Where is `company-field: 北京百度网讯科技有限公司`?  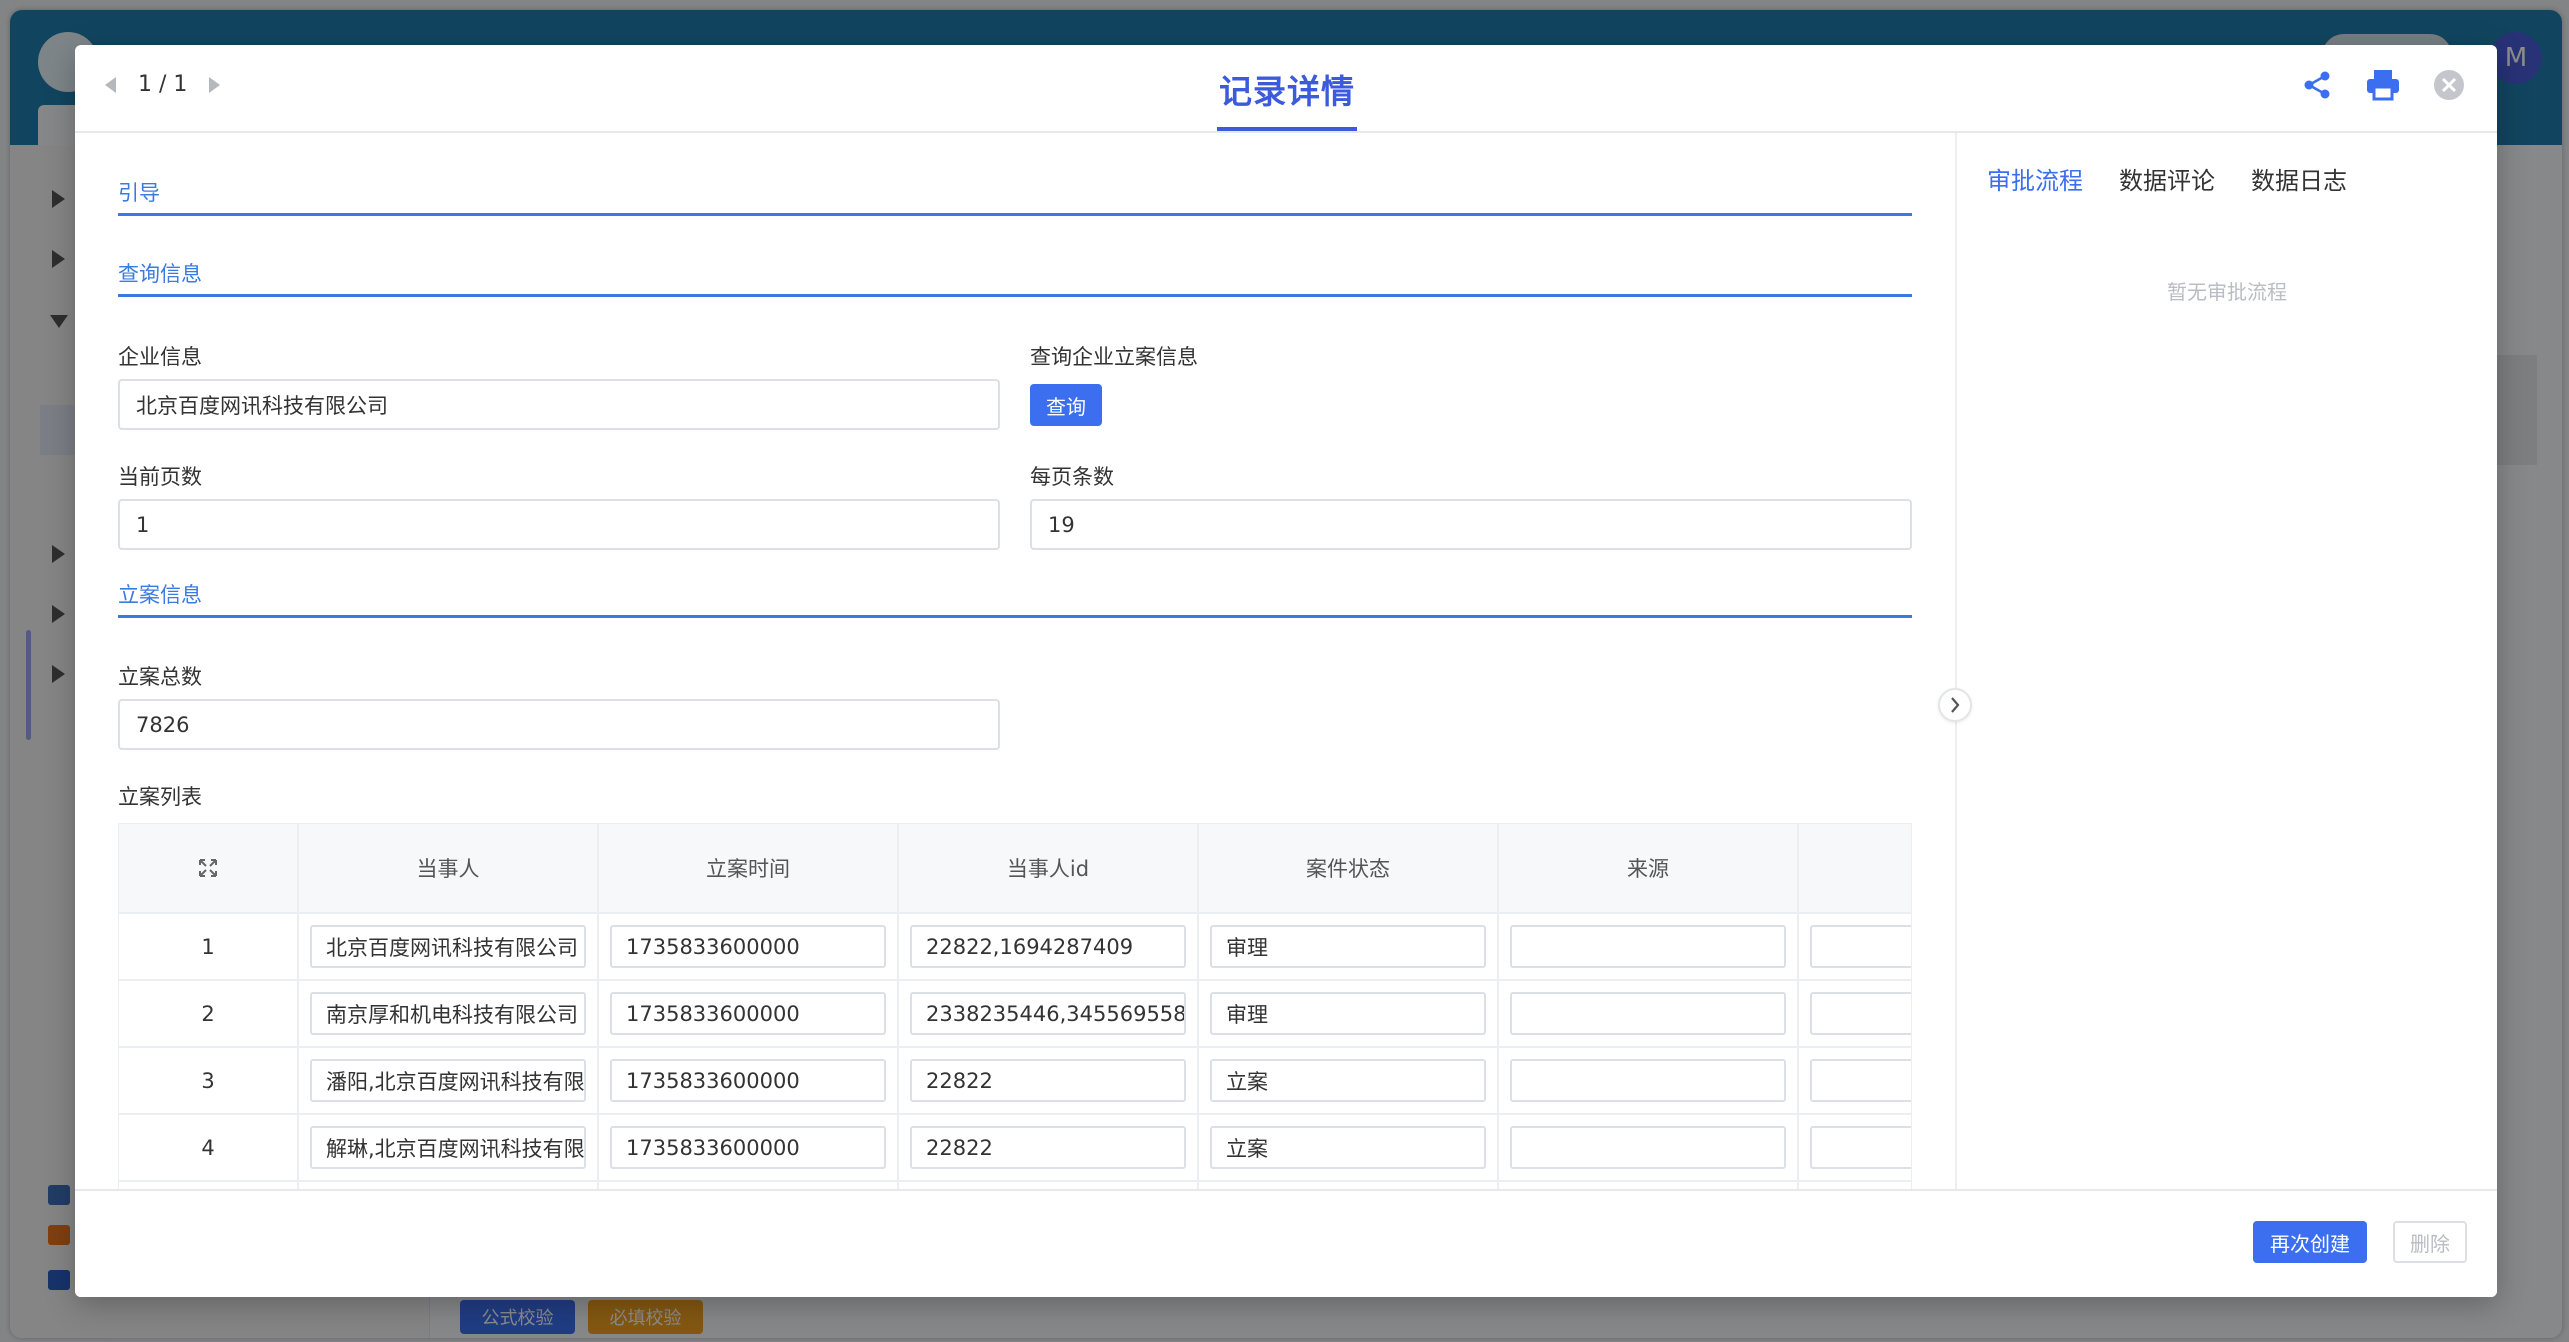 company-field: 北京百度网讯科技有限公司 is located at coordinates (559, 404).